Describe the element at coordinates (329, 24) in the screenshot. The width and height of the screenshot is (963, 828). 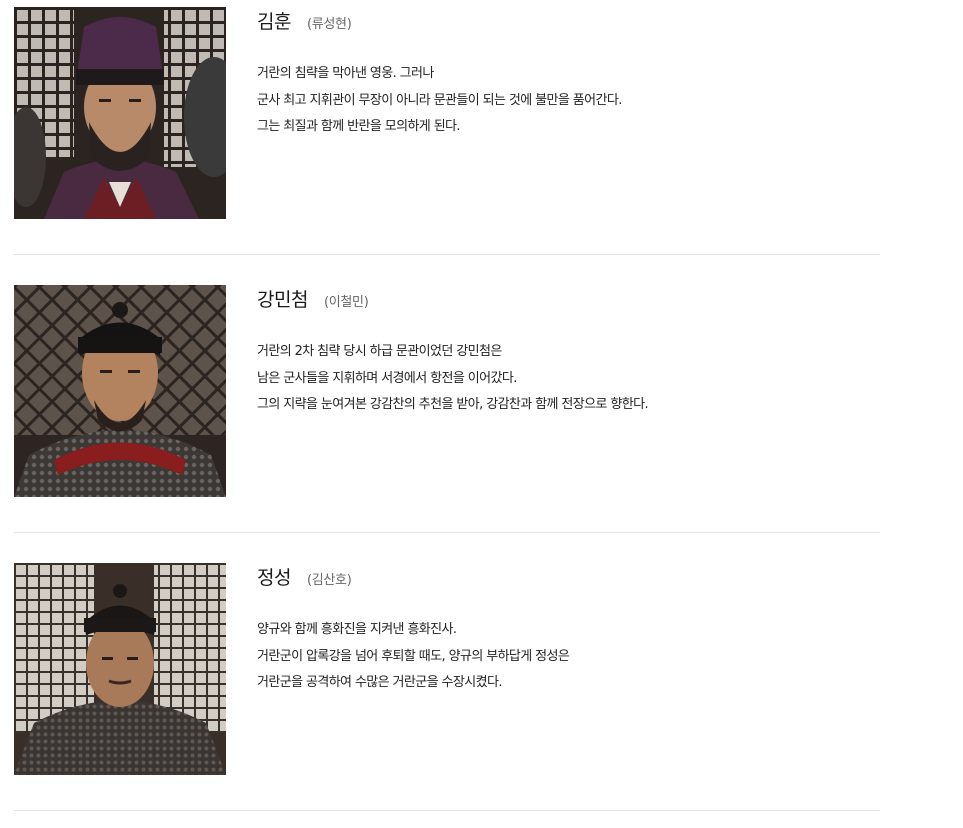
I see `actor-name: (류성현)` at that location.